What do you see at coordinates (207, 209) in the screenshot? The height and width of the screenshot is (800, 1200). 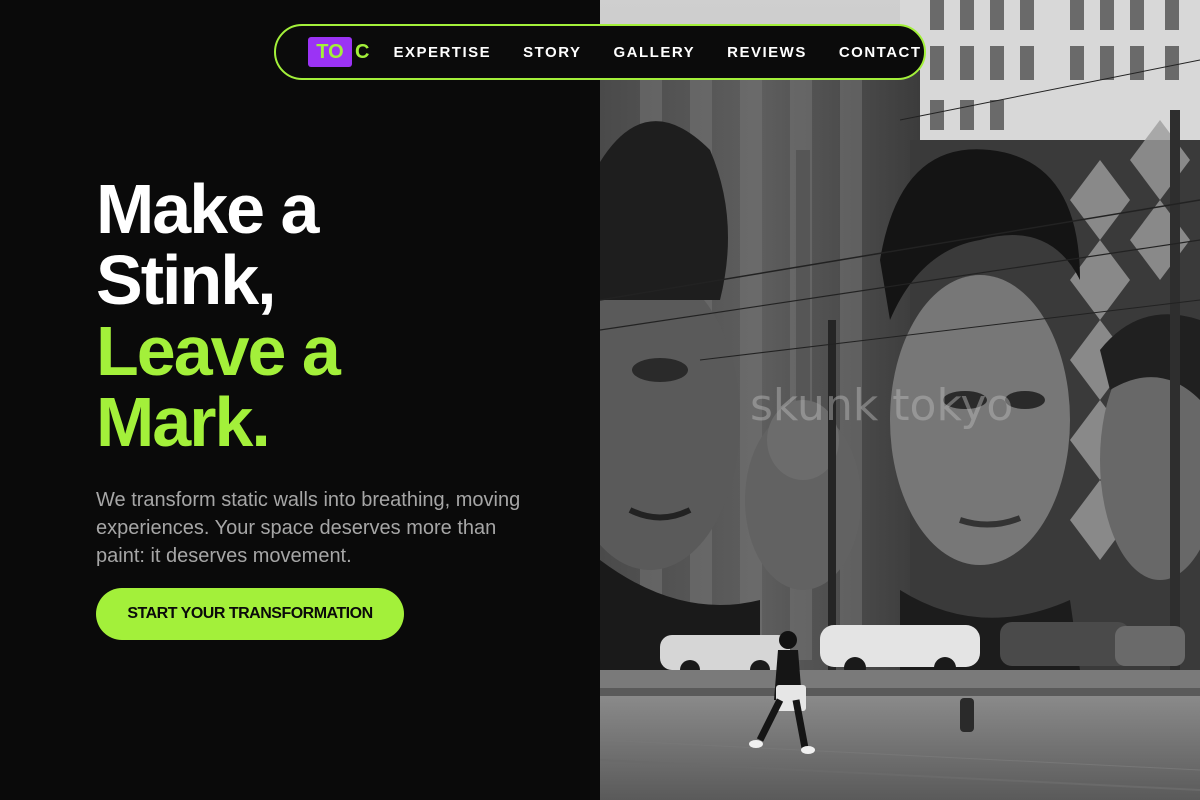 I see `headline-line-1: Make a` at bounding box center [207, 209].